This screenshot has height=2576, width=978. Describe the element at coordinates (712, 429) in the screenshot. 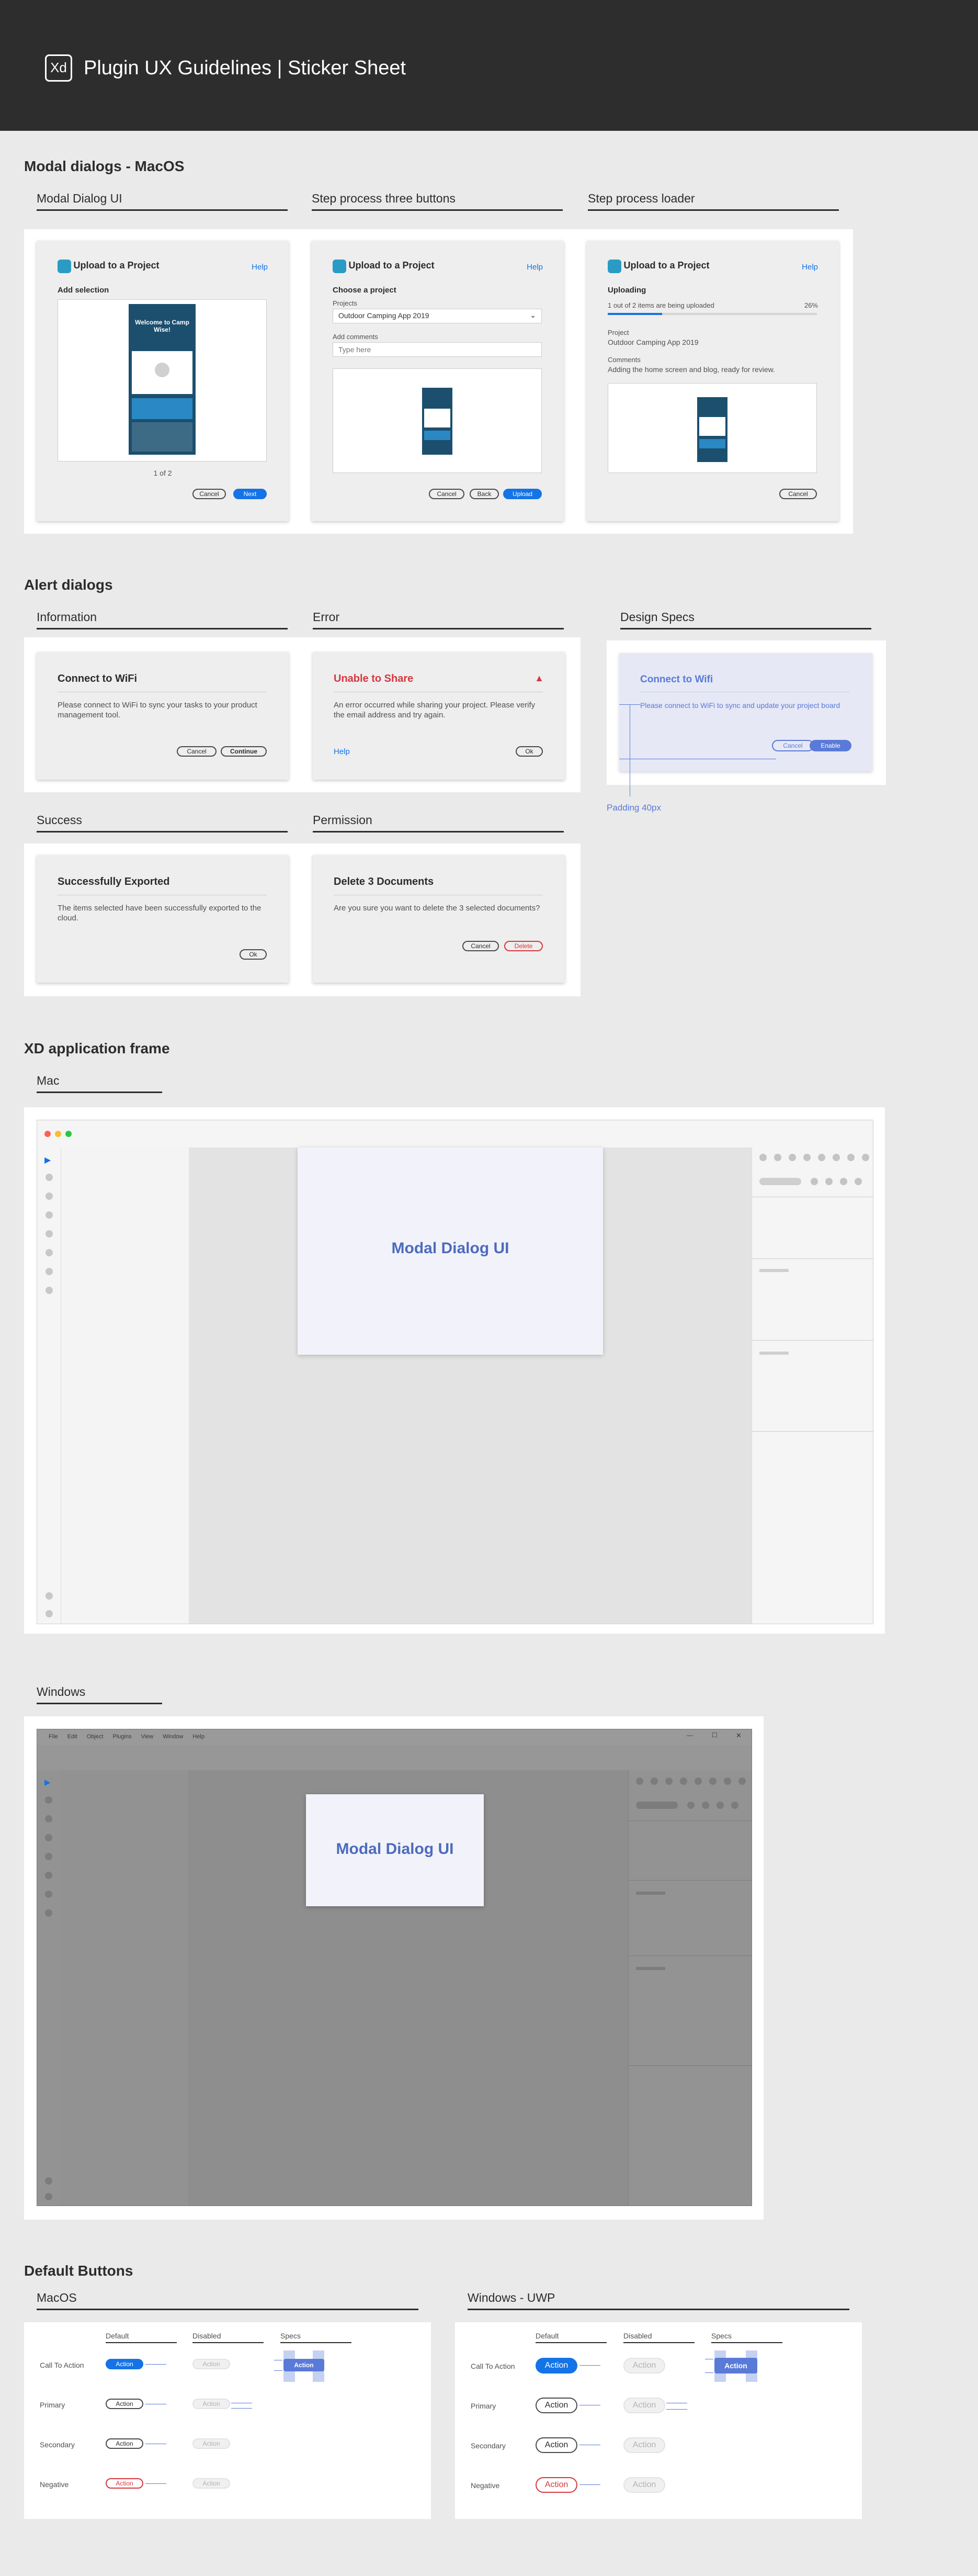

I see `phone-preview` at that location.